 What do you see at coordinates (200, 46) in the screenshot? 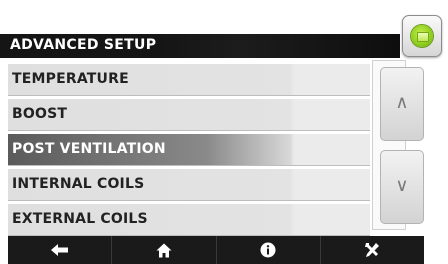
I see `title-bar: ADVANCED SETUP` at bounding box center [200, 46].